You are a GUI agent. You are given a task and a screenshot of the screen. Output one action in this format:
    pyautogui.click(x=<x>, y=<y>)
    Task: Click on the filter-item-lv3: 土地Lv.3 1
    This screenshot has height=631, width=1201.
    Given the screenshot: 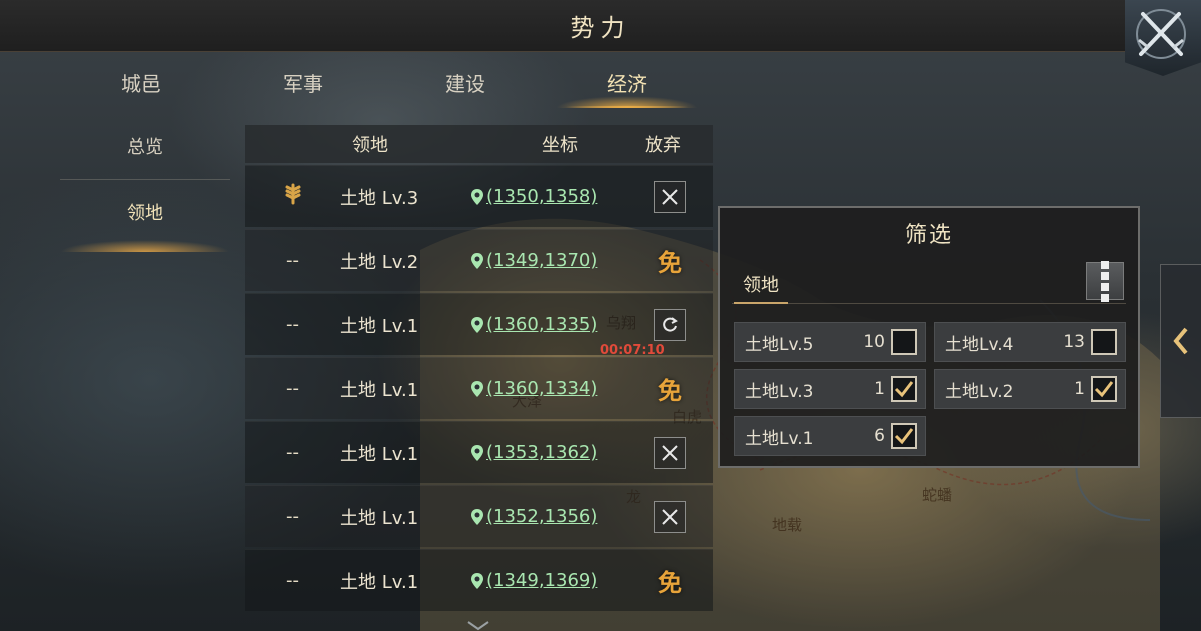 What is the action you would take?
    pyautogui.click(x=830, y=389)
    